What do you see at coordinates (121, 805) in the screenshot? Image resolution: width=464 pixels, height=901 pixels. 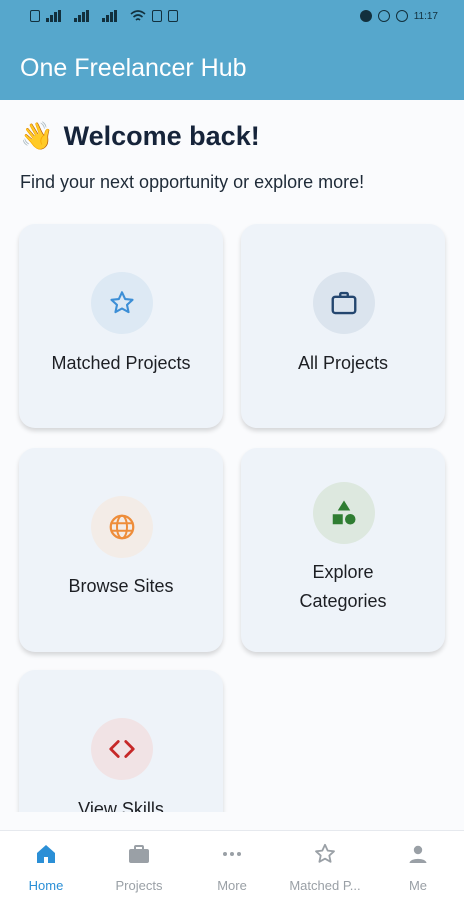 I see `view-skills-label: View Skills` at bounding box center [121, 805].